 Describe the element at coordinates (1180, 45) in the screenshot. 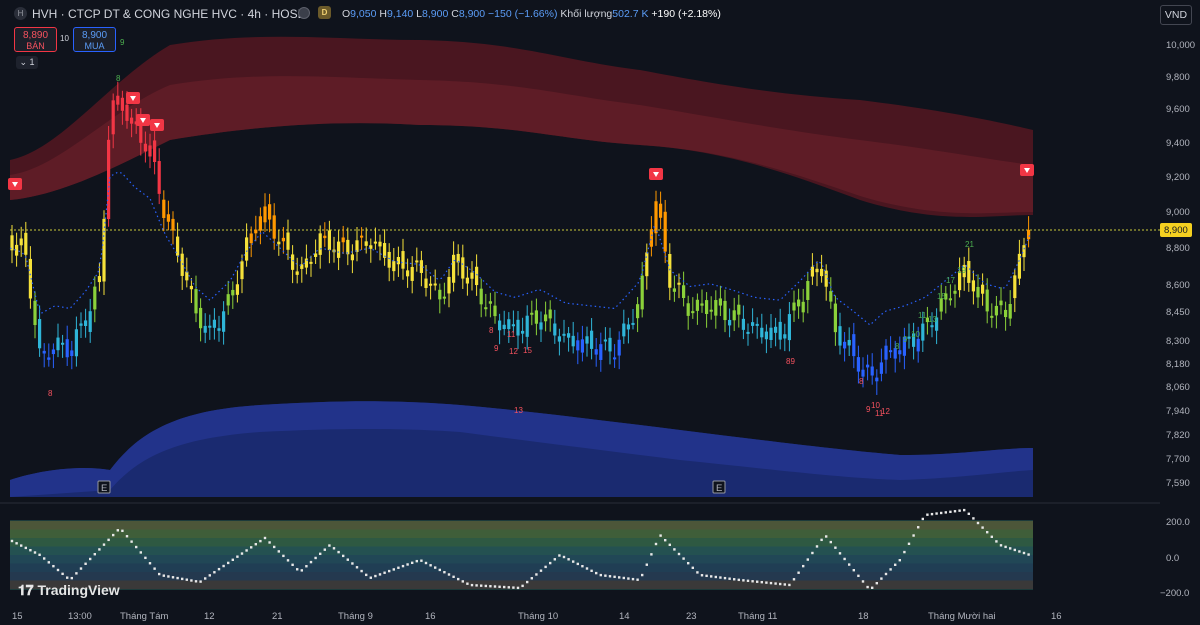

I see `price-tick: 10,000` at that location.